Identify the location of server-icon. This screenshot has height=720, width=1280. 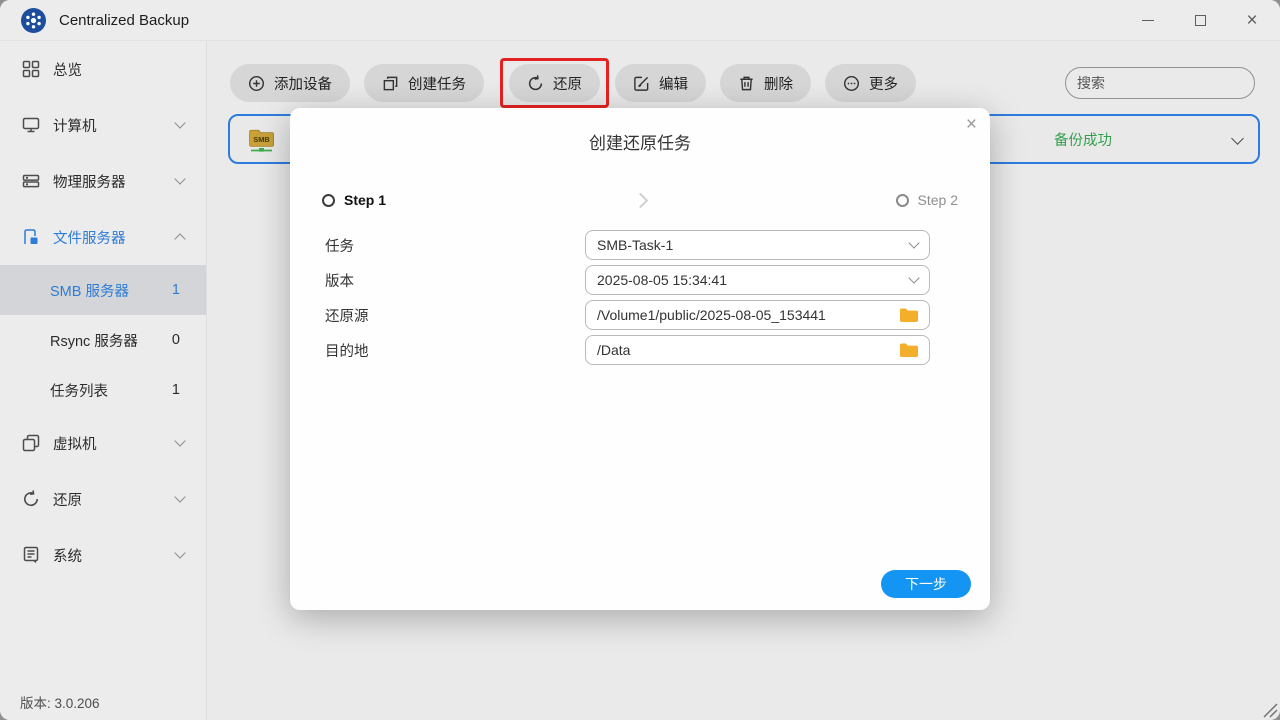
(31, 181).